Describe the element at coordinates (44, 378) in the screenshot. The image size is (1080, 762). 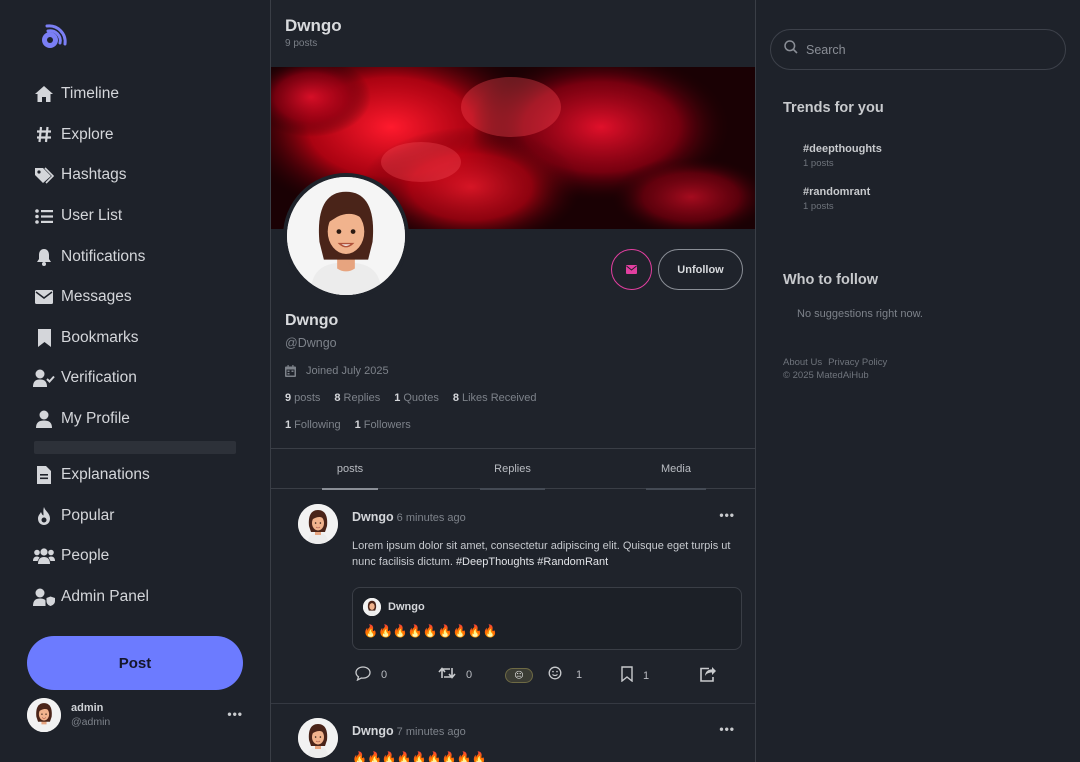
I see `user-check-icon` at that location.